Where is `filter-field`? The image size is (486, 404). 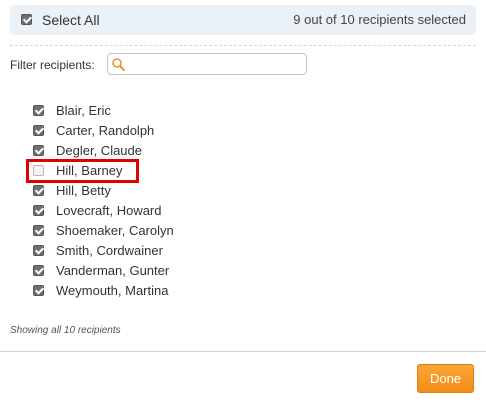 filter-field is located at coordinates (207, 64).